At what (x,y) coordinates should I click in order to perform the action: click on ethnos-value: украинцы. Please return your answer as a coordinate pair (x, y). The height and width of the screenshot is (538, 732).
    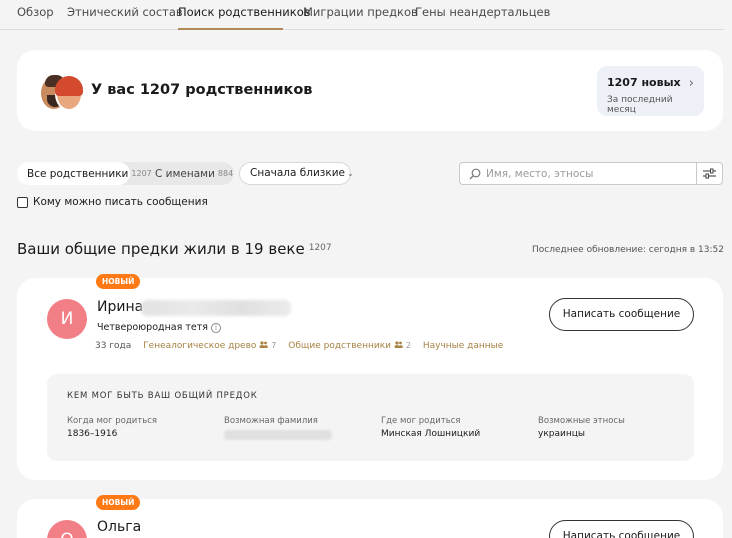
    Looking at the image, I should click on (561, 434).